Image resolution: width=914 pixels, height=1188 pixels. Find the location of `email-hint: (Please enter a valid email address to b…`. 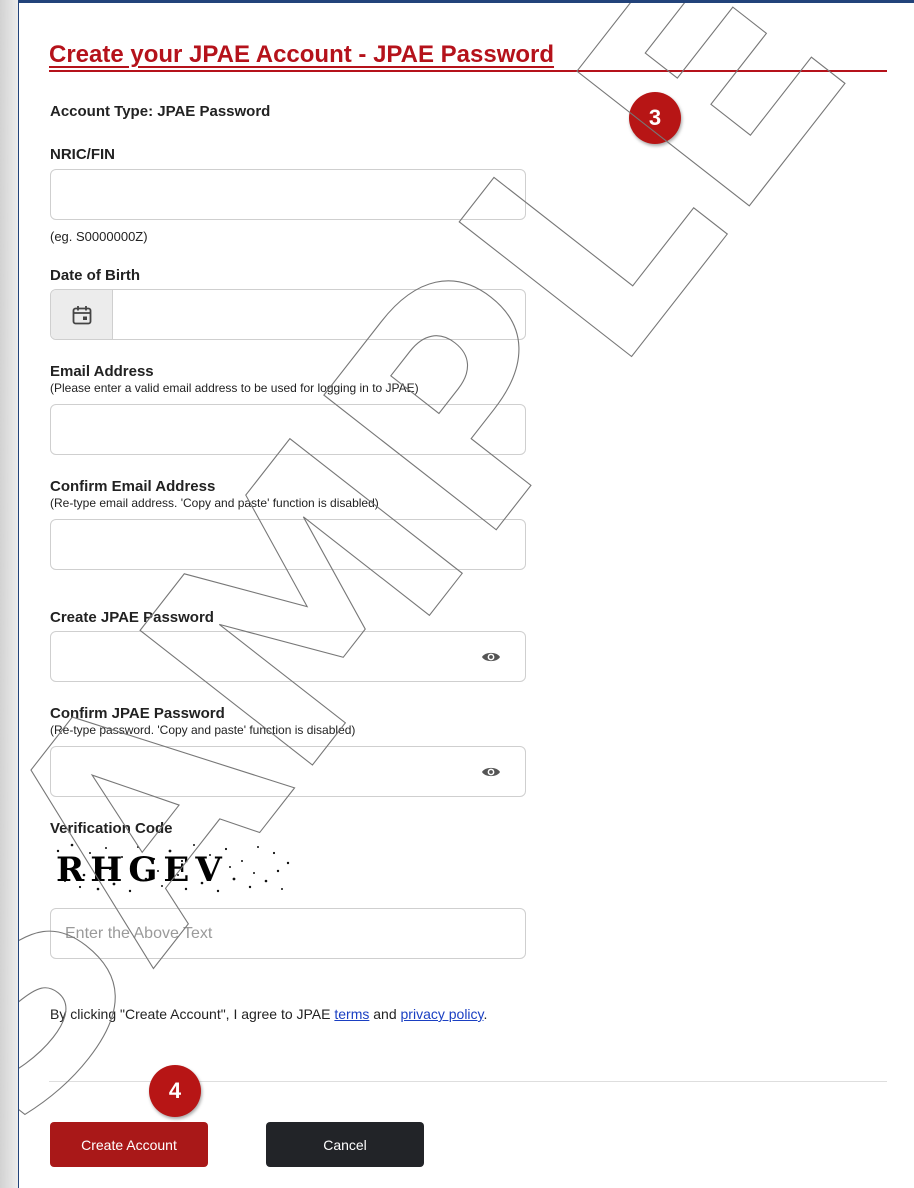

email-hint: (Please enter a valid email address to b… is located at coordinates (234, 388).